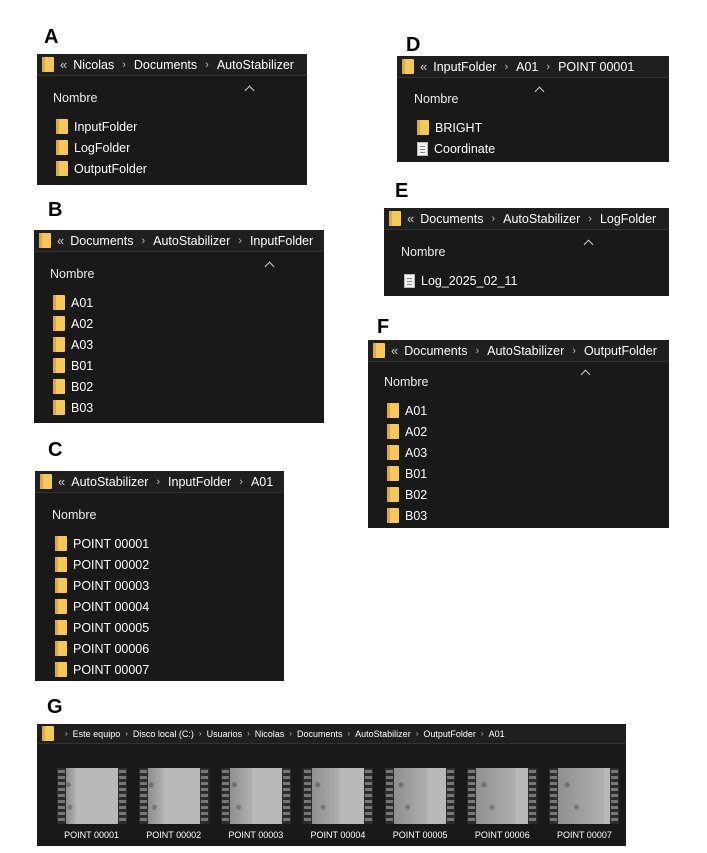 The width and height of the screenshot is (707, 853). I want to click on address-bar: « Nicolas › Documents › AutoStabilizer, so click(172, 65).